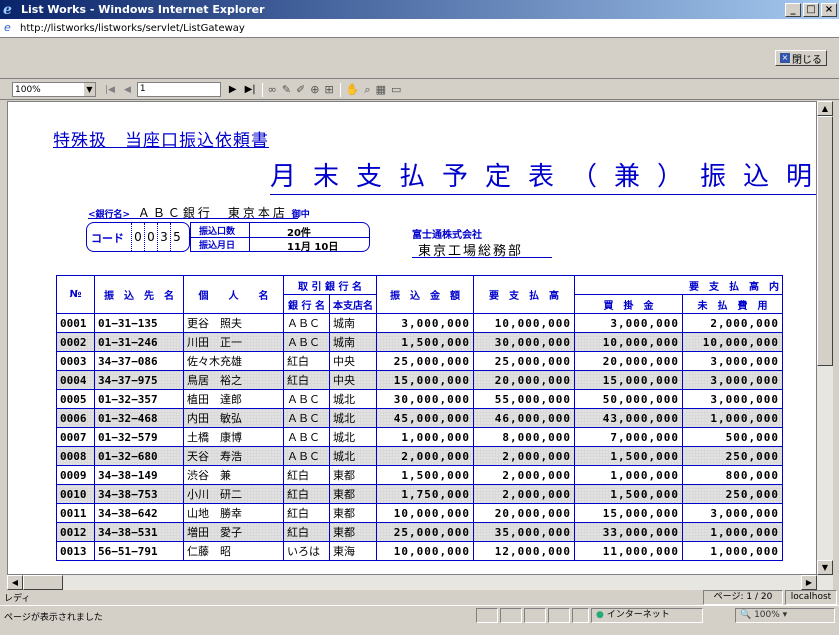  I want to click on date-value: 11月 10日, so click(313, 247).